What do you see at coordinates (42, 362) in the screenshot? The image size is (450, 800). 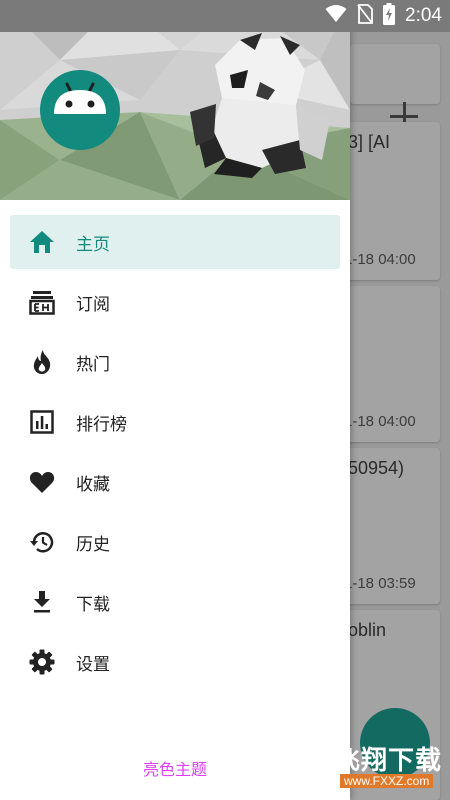 I see `fire-icon` at bounding box center [42, 362].